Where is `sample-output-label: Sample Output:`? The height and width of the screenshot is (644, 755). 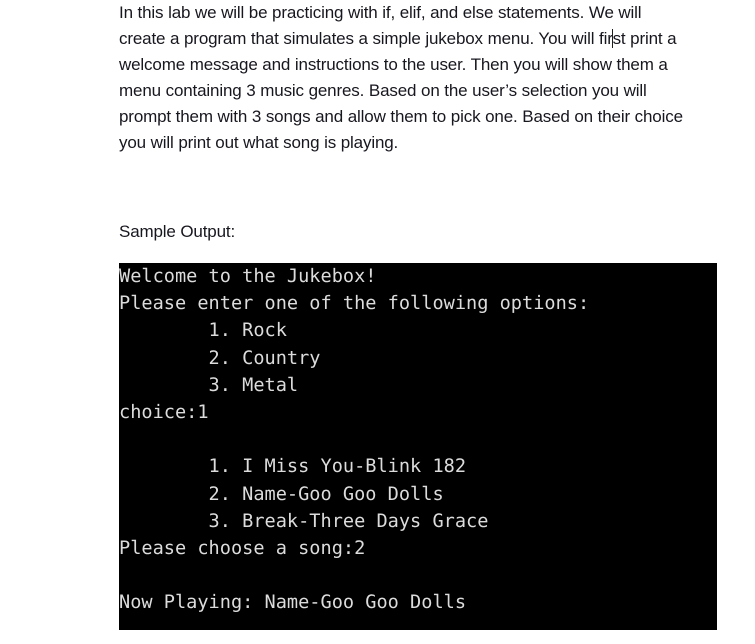
sample-output-label: Sample Output: is located at coordinates (177, 231).